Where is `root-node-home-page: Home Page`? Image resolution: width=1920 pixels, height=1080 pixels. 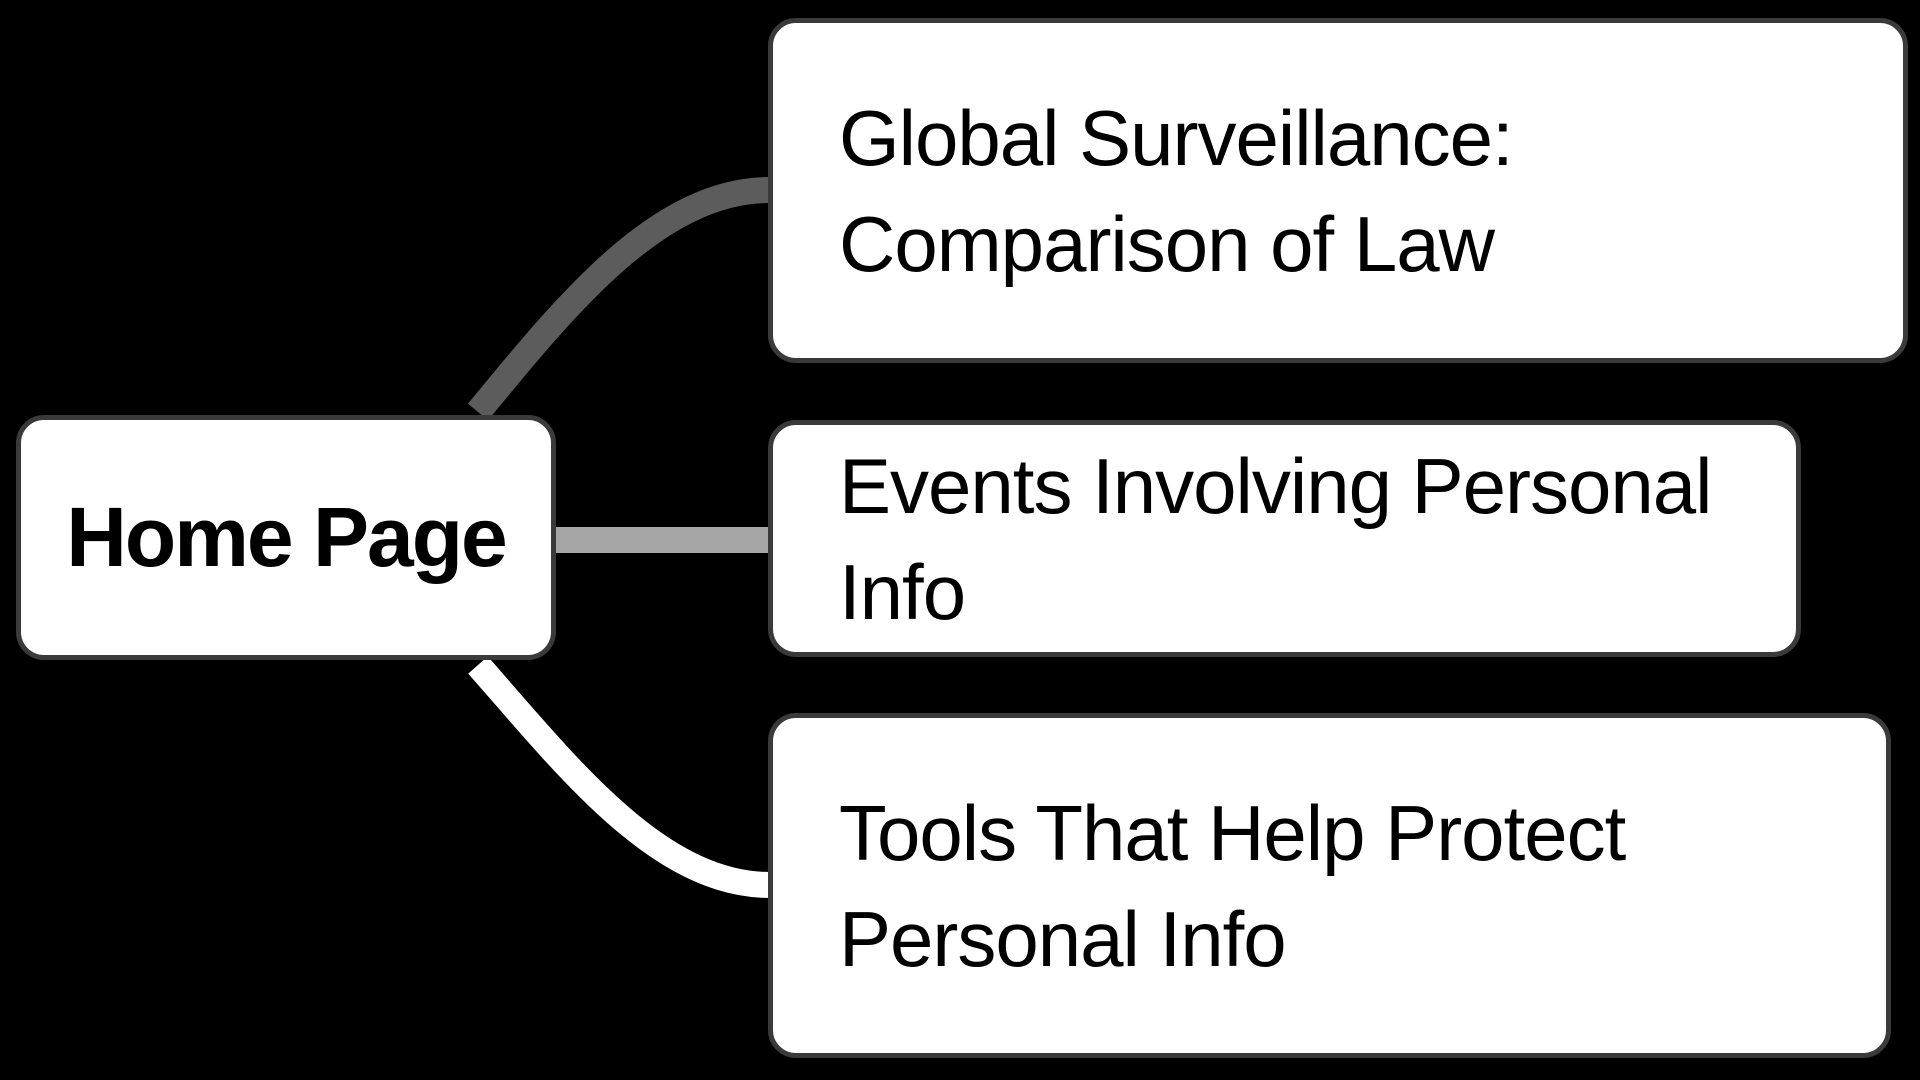
root-node-home-page: Home Page is located at coordinates (286, 537).